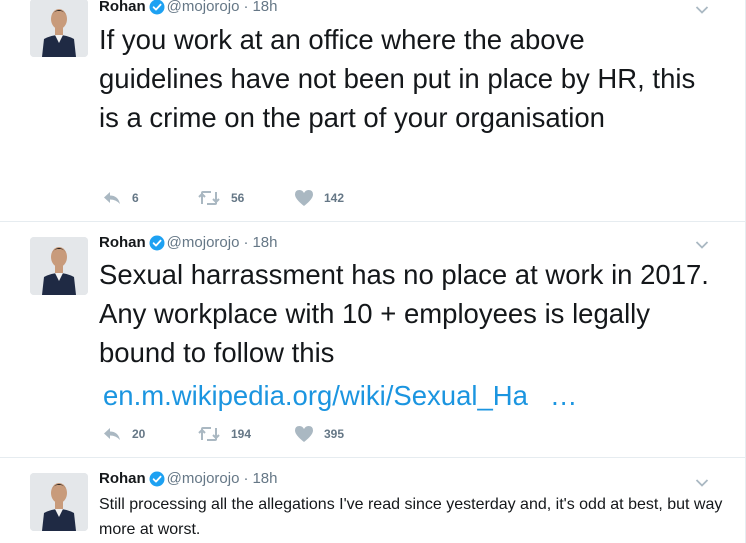 This screenshot has width=746, height=543. What do you see at coordinates (245, 198) in the screenshot?
I see `retweet-button: 56` at bounding box center [245, 198].